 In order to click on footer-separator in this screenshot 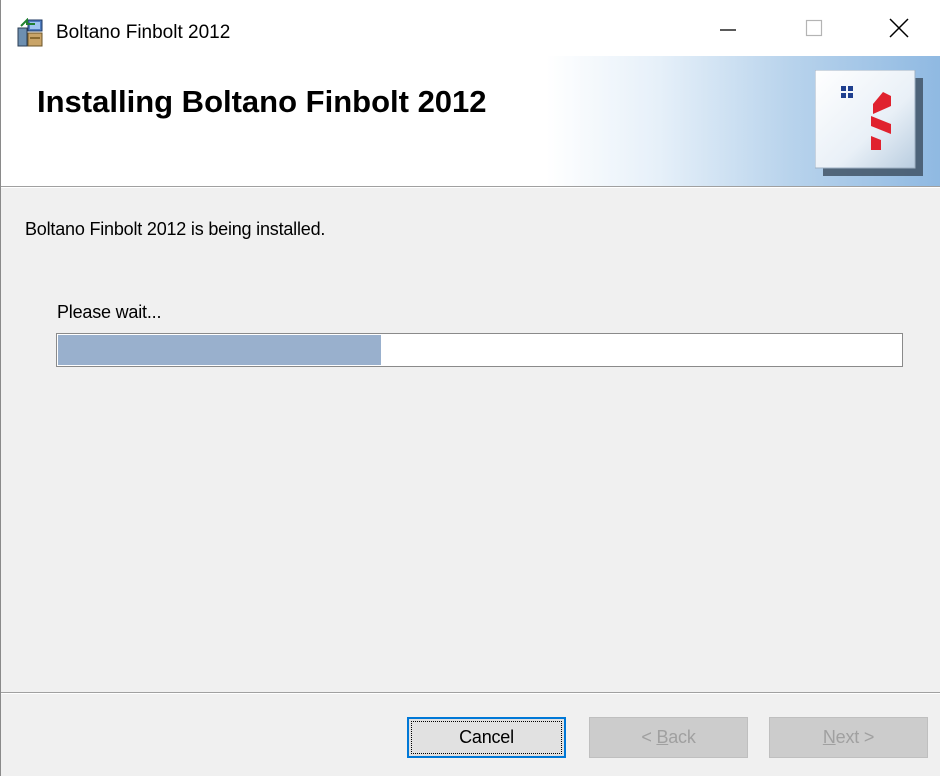, I will do `click(470, 693)`.